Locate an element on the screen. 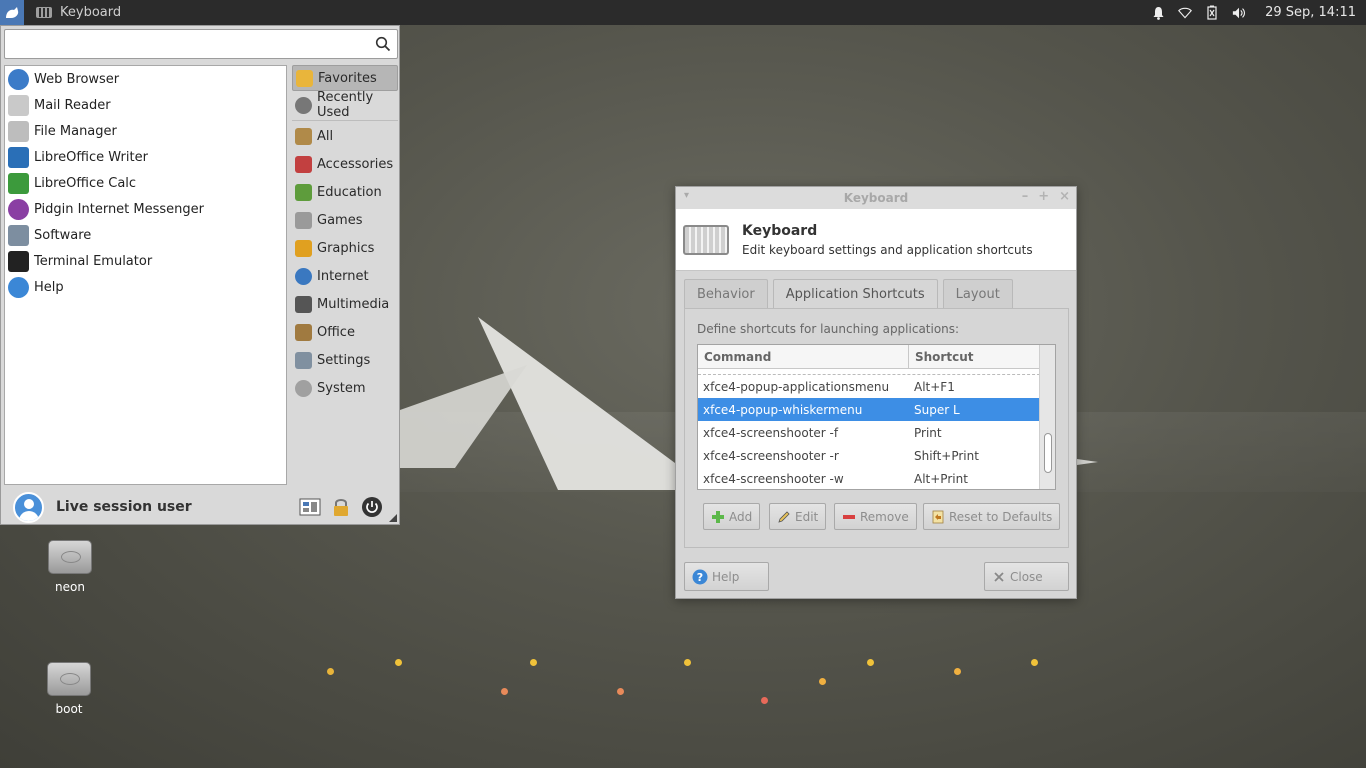 Image resolution: width=1366 pixels, height=768 pixels. tab-layout: Layout is located at coordinates (977, 293).